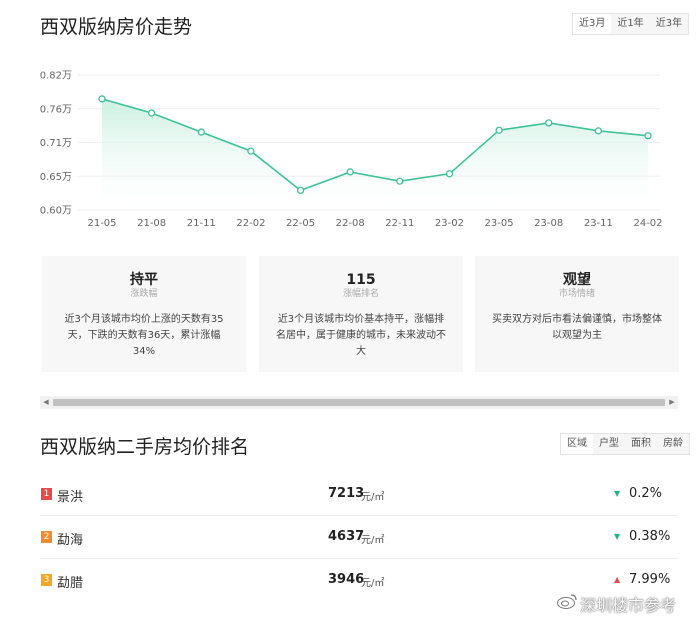 The image size is (700, 617). Describe the element at coordinates (577, 327) in the screenshot. I see `card-description: 买卖双方对后市看法偏谨慎，市场整体以观望为主` at that location.